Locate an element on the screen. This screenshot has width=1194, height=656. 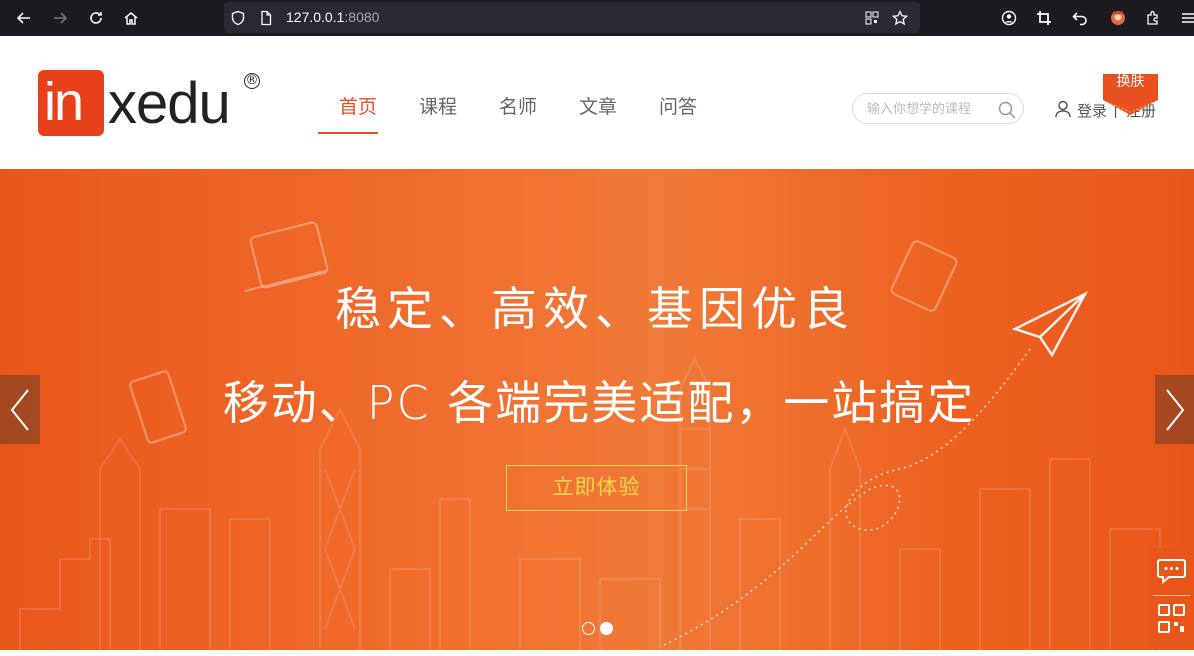
undo-icon is located at coordinates (1080, 18).